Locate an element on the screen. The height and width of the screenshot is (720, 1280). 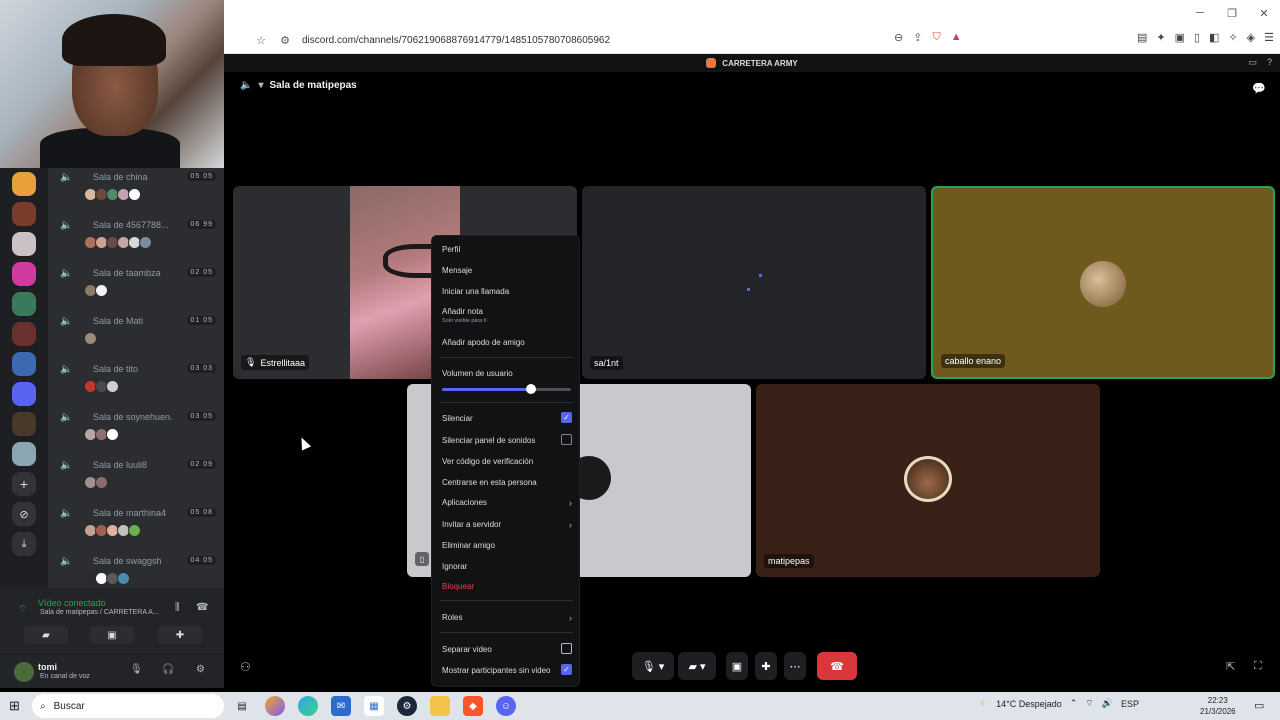
voice-room: 🔈 Sala de luuli8 02 09 is located at coordinates (136, 482).